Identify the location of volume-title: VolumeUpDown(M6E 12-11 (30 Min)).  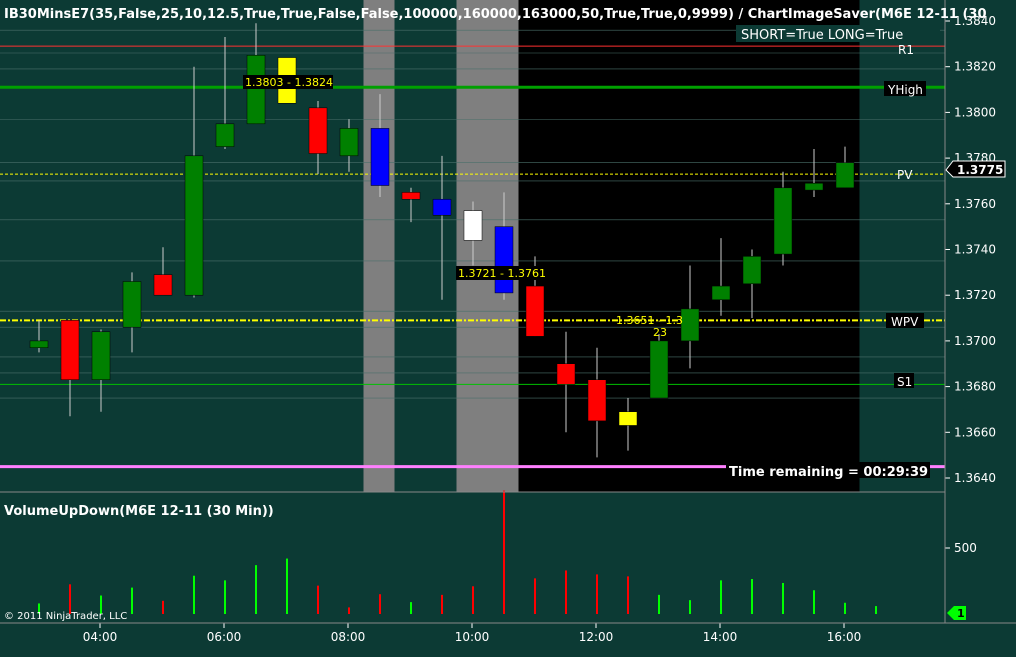
(139, 511).